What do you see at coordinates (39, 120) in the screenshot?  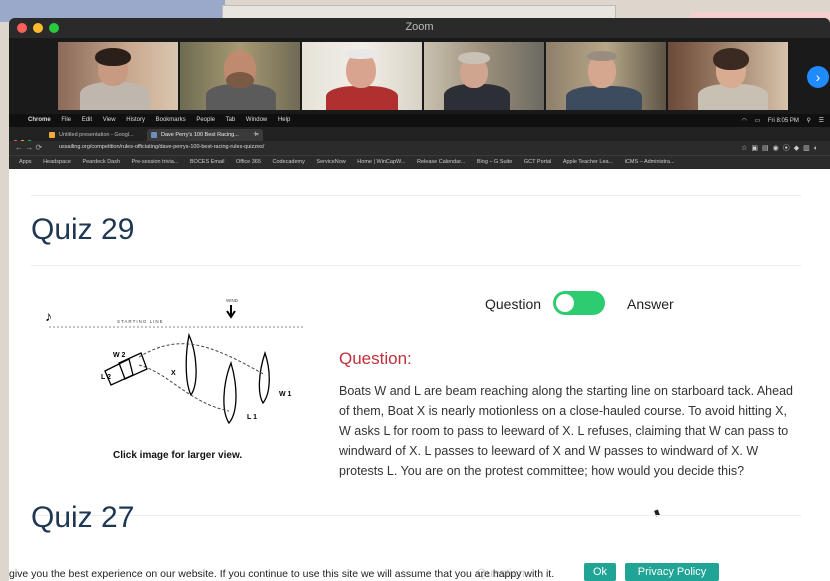 I see `menubar-app-name: Chrome` at bounding box center [39, 120].